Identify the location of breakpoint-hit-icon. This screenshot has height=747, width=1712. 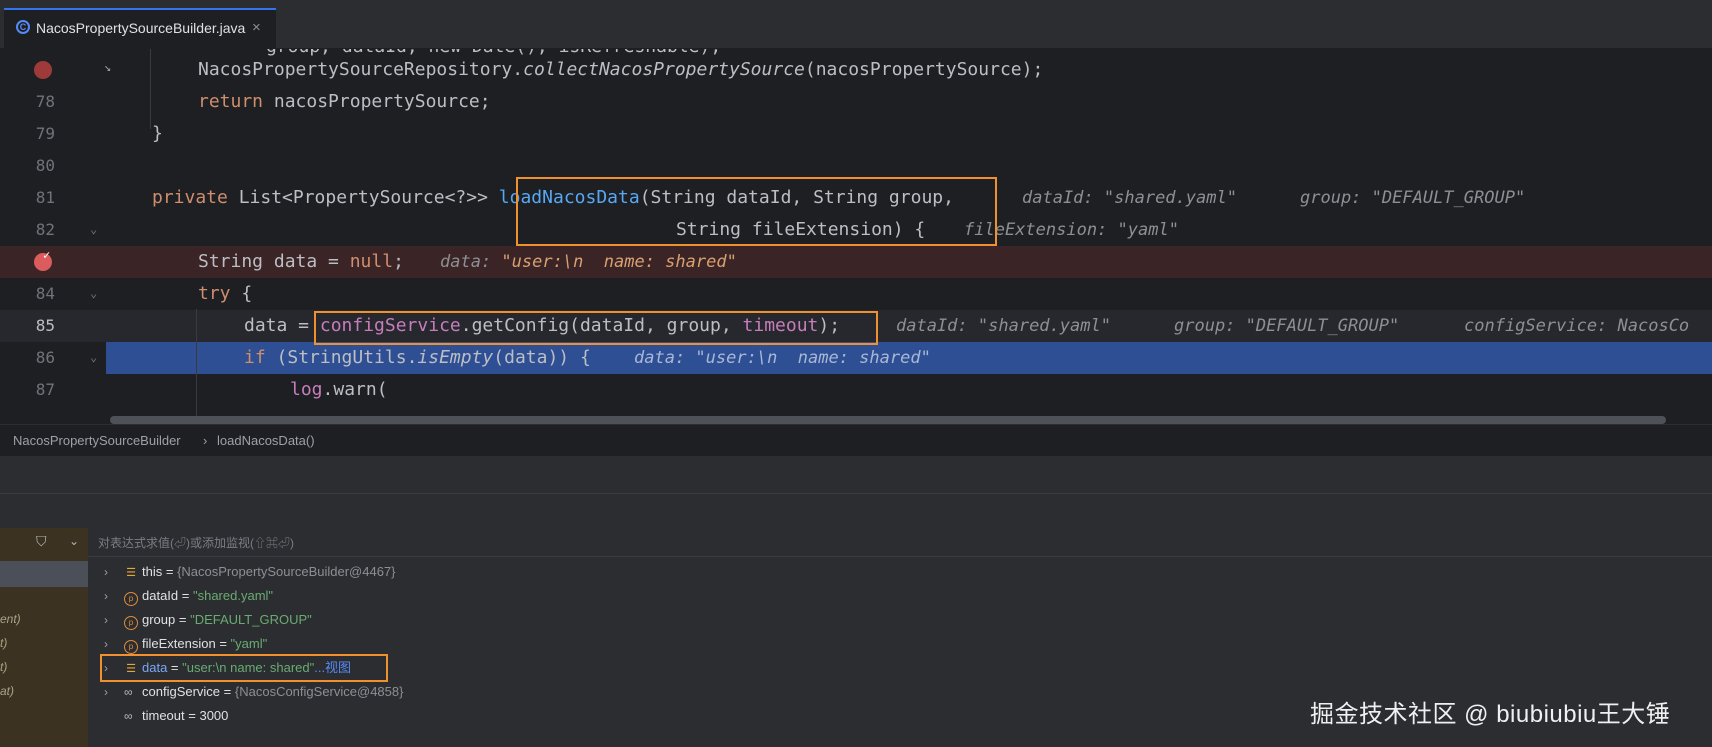
(43, 259).